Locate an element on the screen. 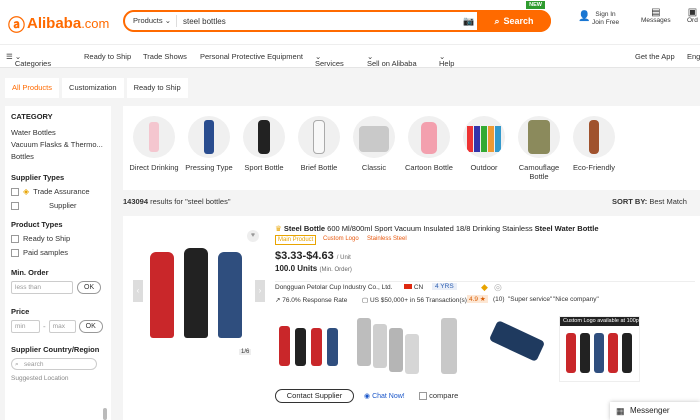  transactions: ▢ US $50,000+ in 56 Transaction(s) is located at coordinates (414, 300).